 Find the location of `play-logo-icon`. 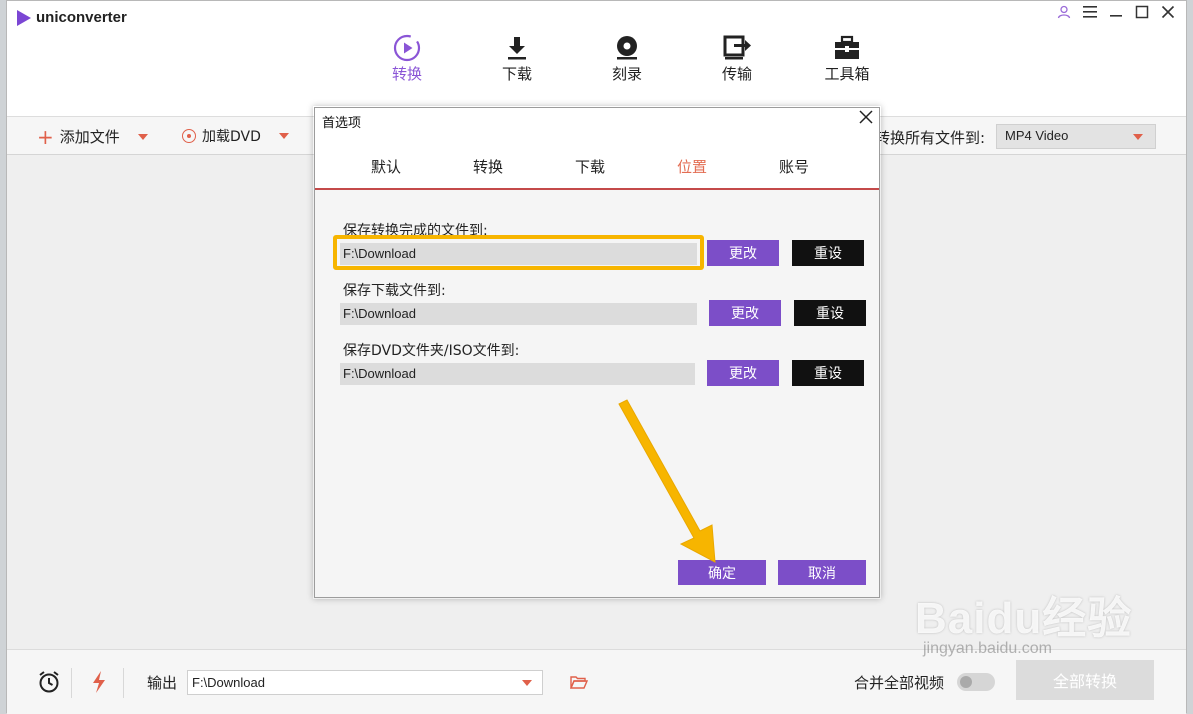

play-logo-icon is located at coordinates (24, 17).